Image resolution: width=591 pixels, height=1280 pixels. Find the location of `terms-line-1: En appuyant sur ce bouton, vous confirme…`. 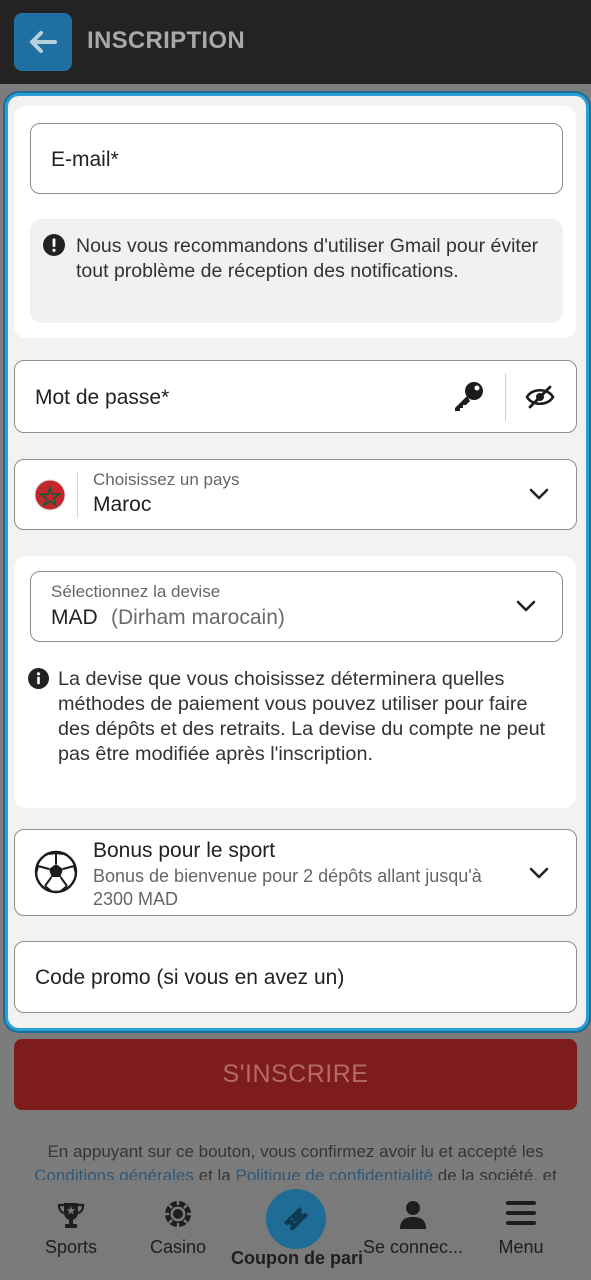

terms-line-1: En appuyant sur ce bouton, vous confirme… is located at coordinates (295, 1151).